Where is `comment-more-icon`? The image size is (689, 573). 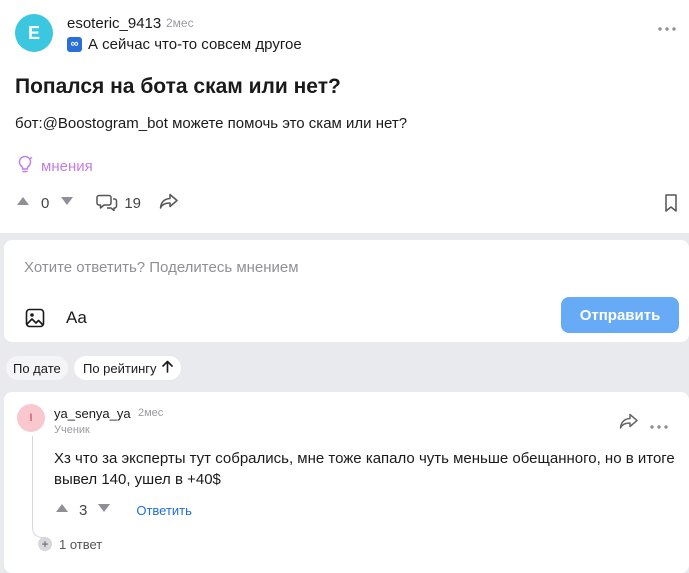 comment-more-icon is located at coordinates (660, 422).